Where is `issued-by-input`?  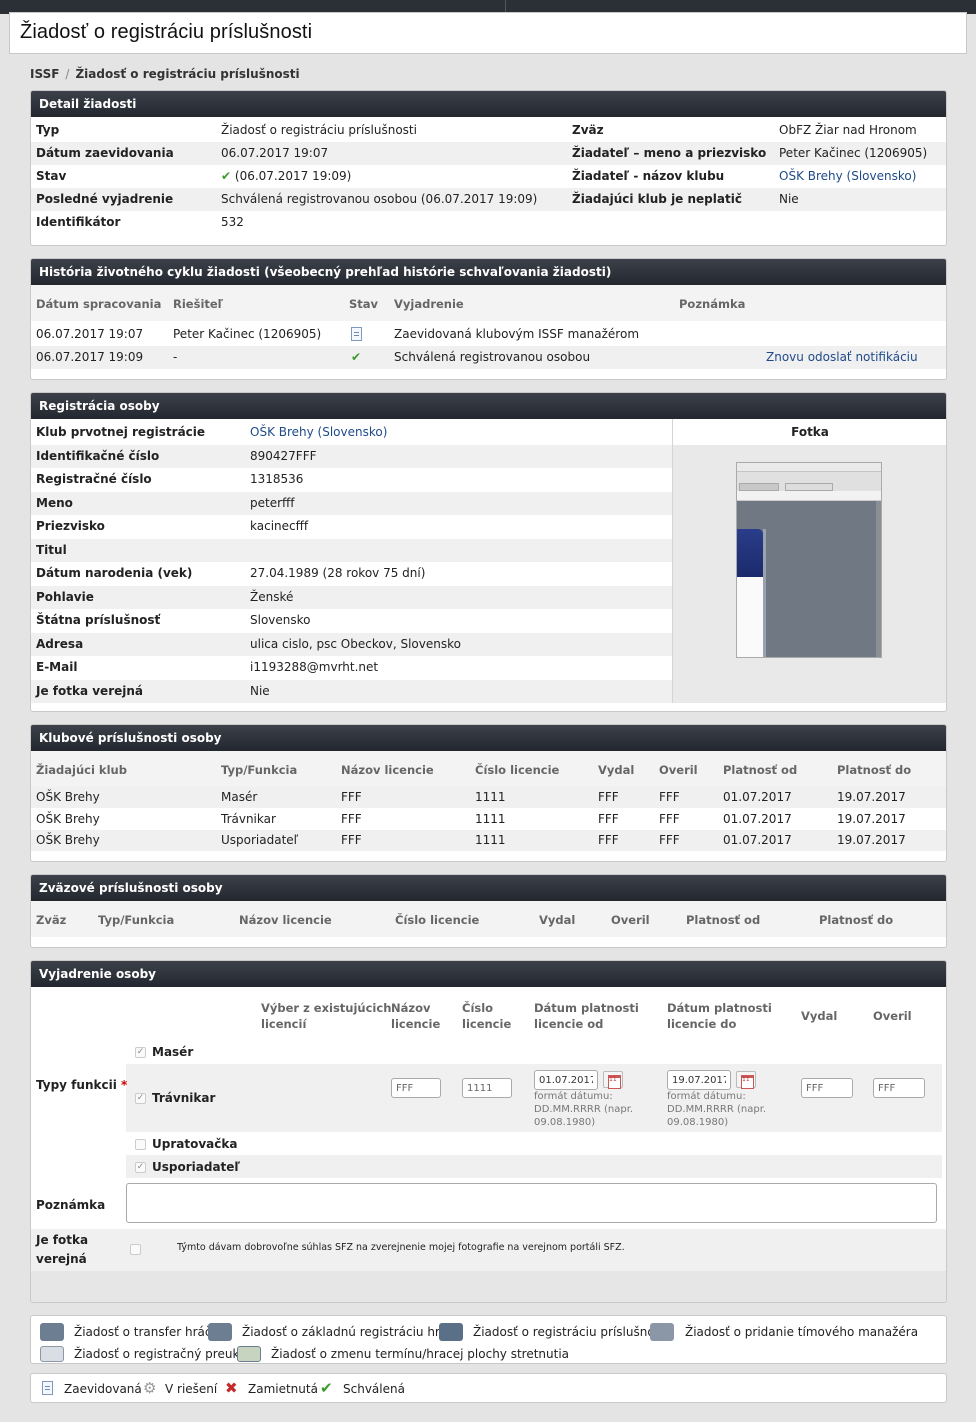
issued-by-input is located at coordinates (827, 1088).